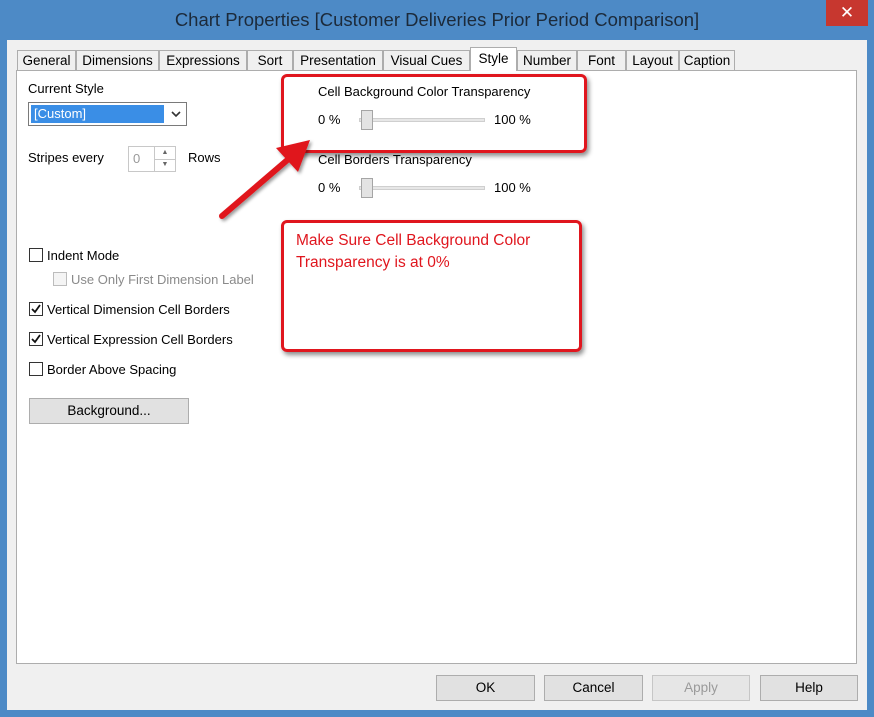 The width and height of the screenshot is (874, 717). What do you see at coordinates (367, 188) in the screenshot?
I see `cell-borders-slider-thumb` at bounding box center [367, 188].